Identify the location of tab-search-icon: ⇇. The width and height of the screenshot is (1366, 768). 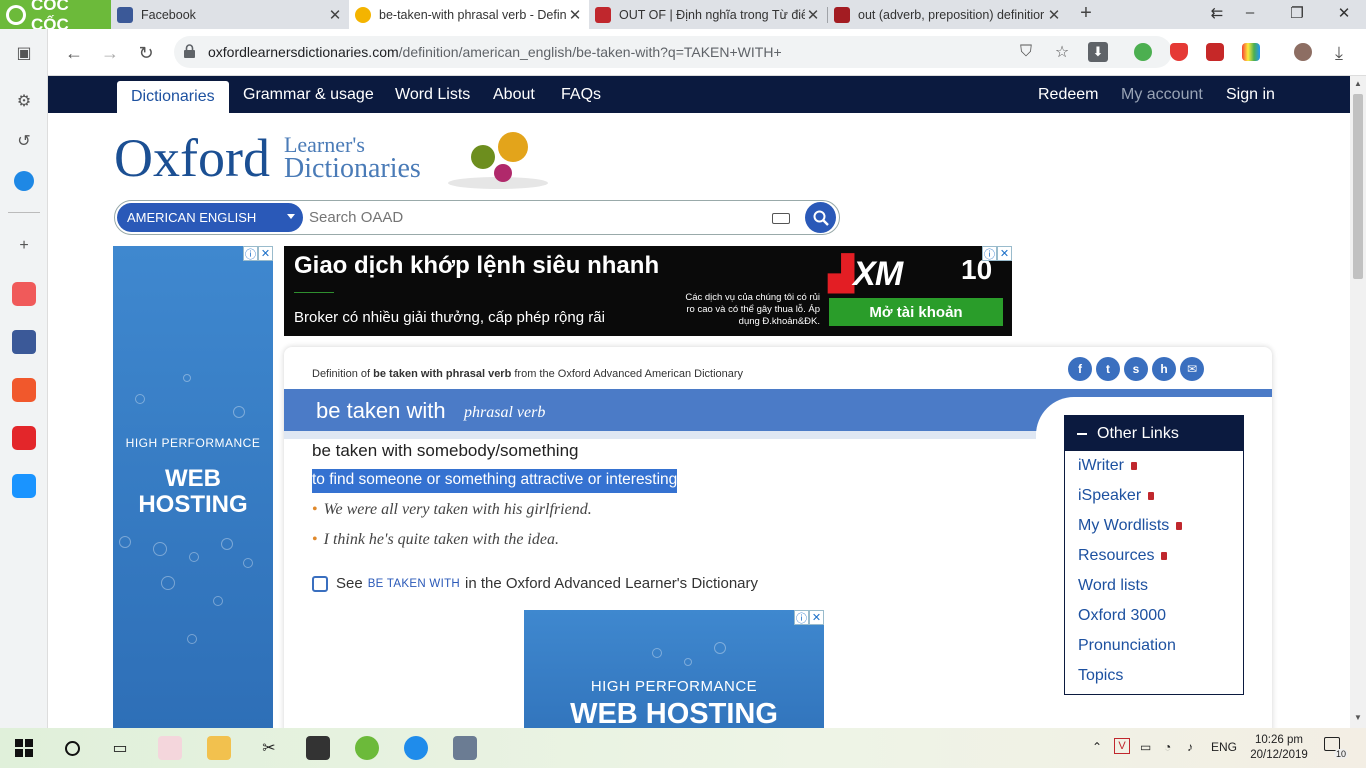
(1217, 13).